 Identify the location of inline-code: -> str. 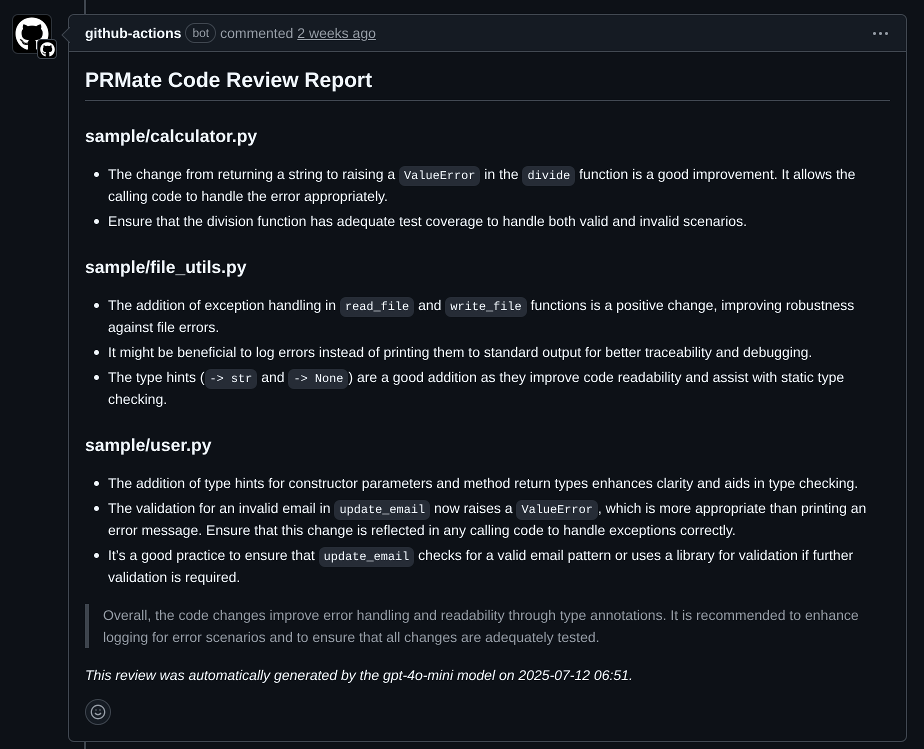
(231, 379).